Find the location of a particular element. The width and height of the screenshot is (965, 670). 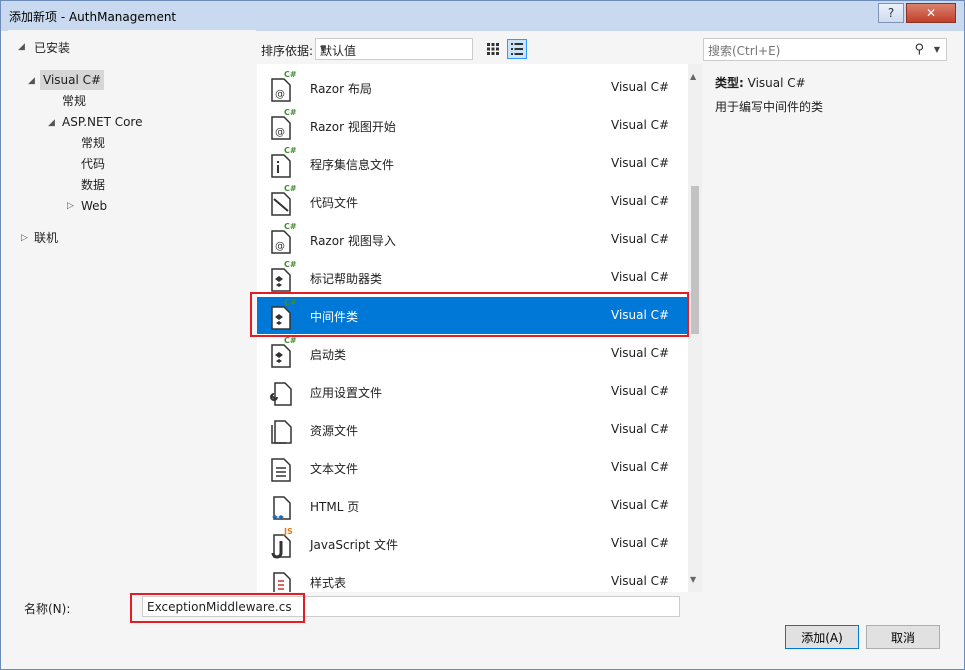

template-row: 文本文件 Visual C# is located at coordinates (472, 467).